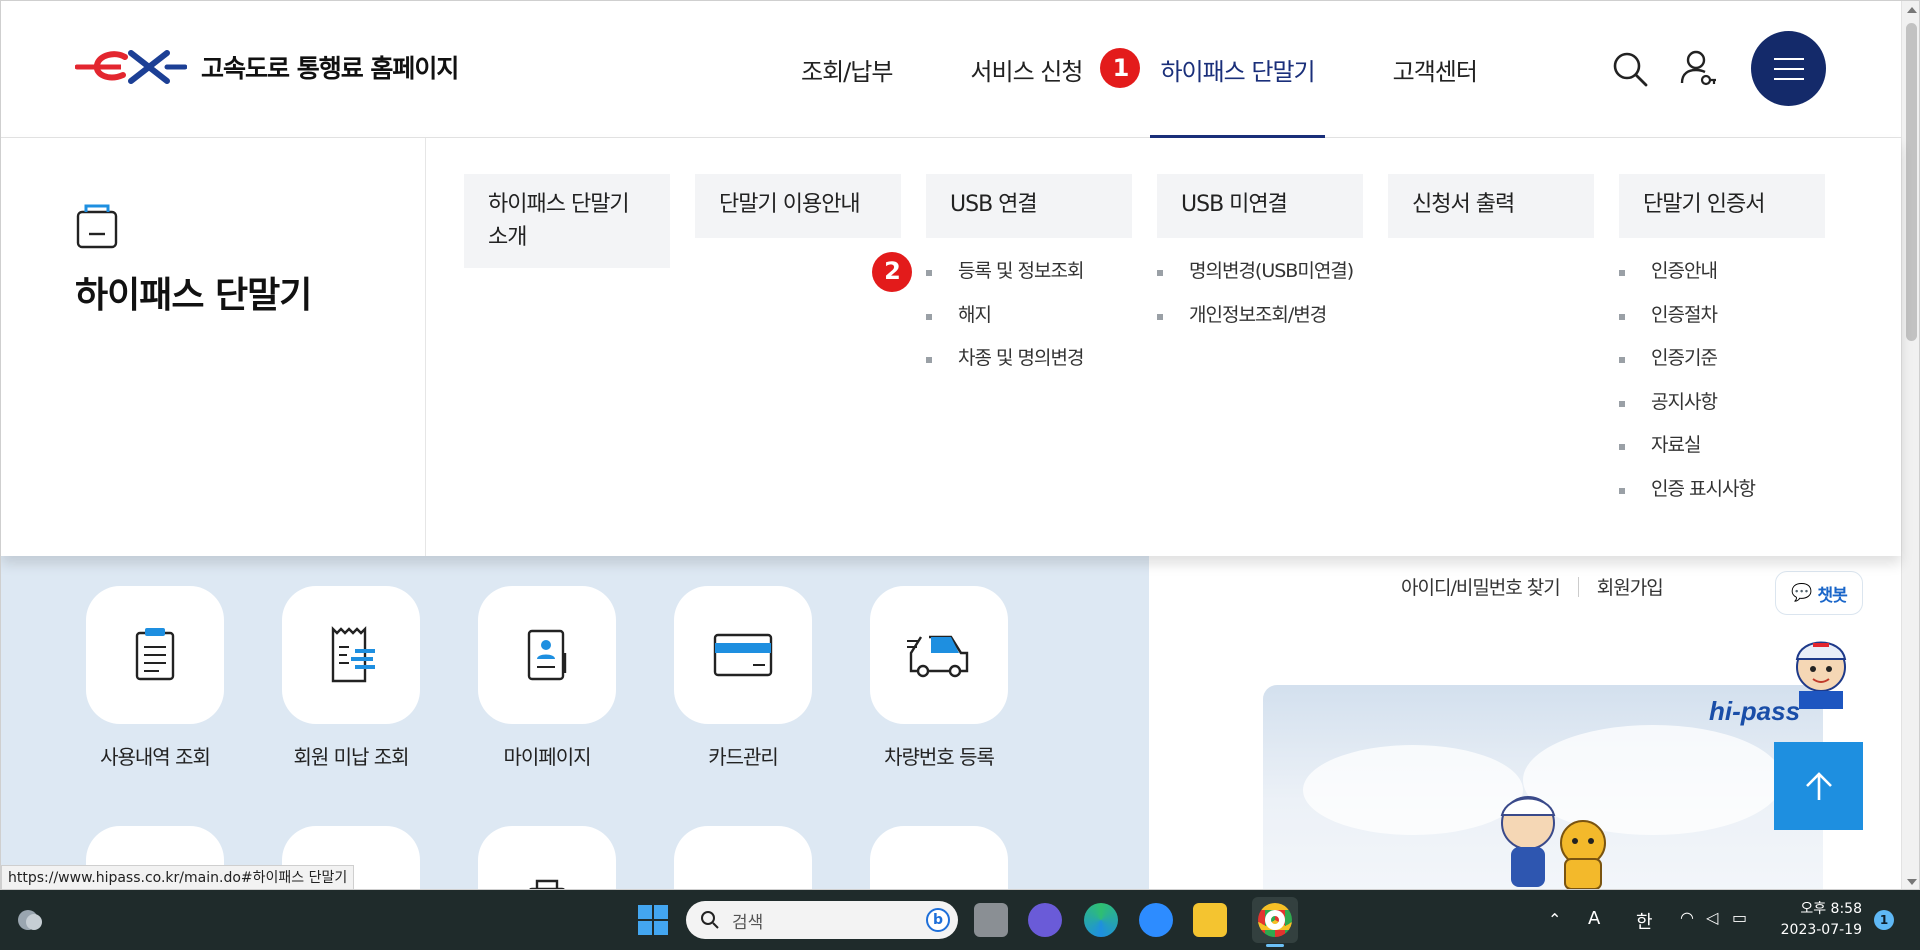 The image size is (1920, 950). I want to click on mega-menu-title: 하이패스 단말기, so click(193, 295).